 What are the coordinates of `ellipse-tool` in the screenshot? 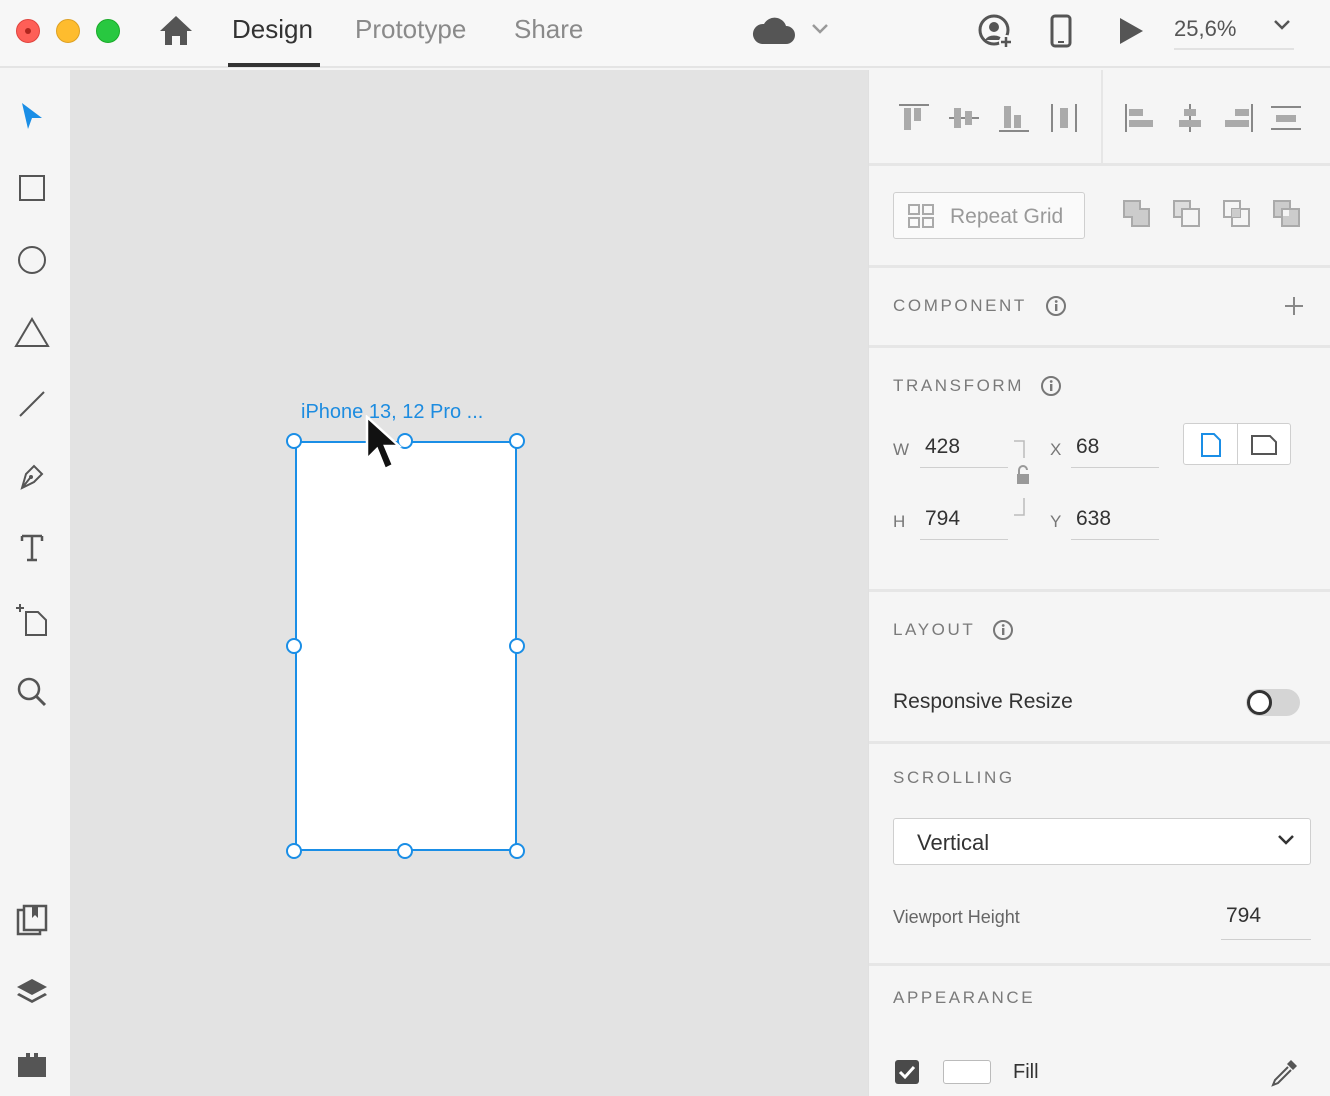 It's located at (32, 260).